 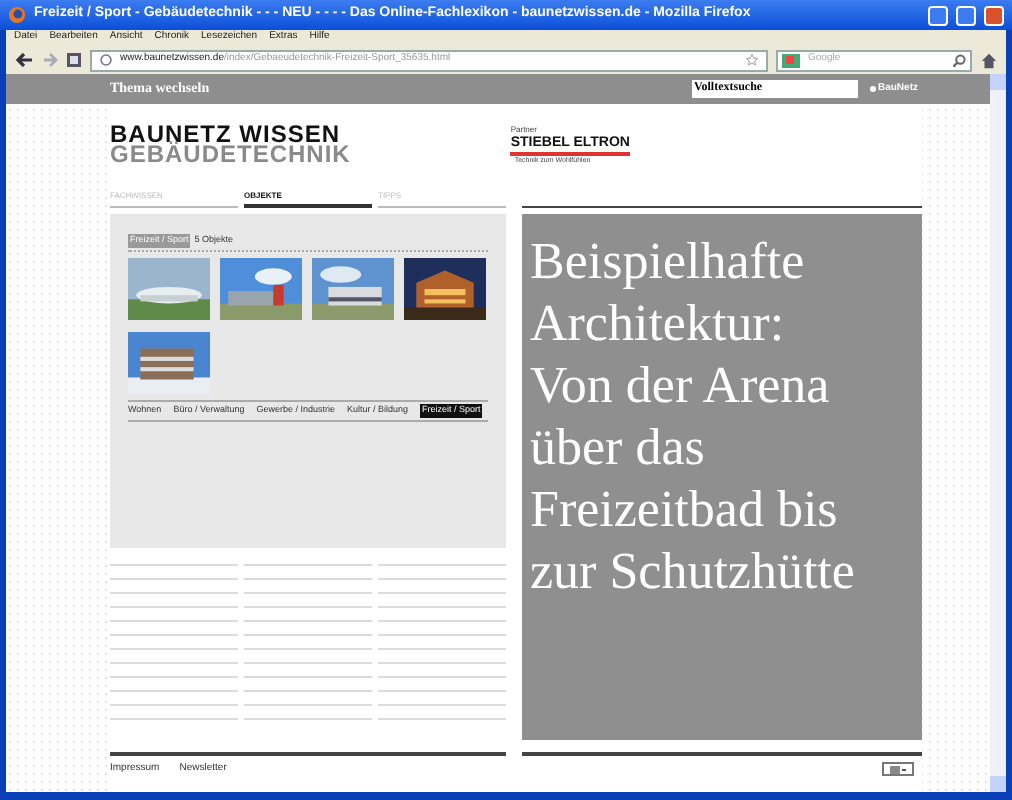 What do you see at coordinates (225, 134) in the screenshot?
I see `logo-title: BAUNETZ WISSEN` at bounding box center [225, 134].